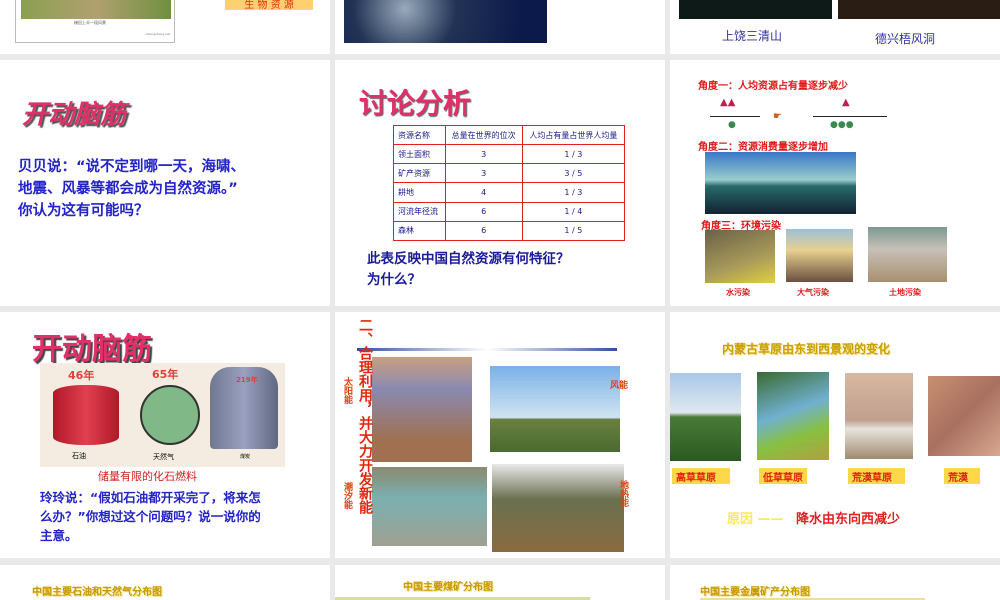 The height and width of the screenshot is (600, 1000). I want to click on air-pollution-photo, so click(819, 255).